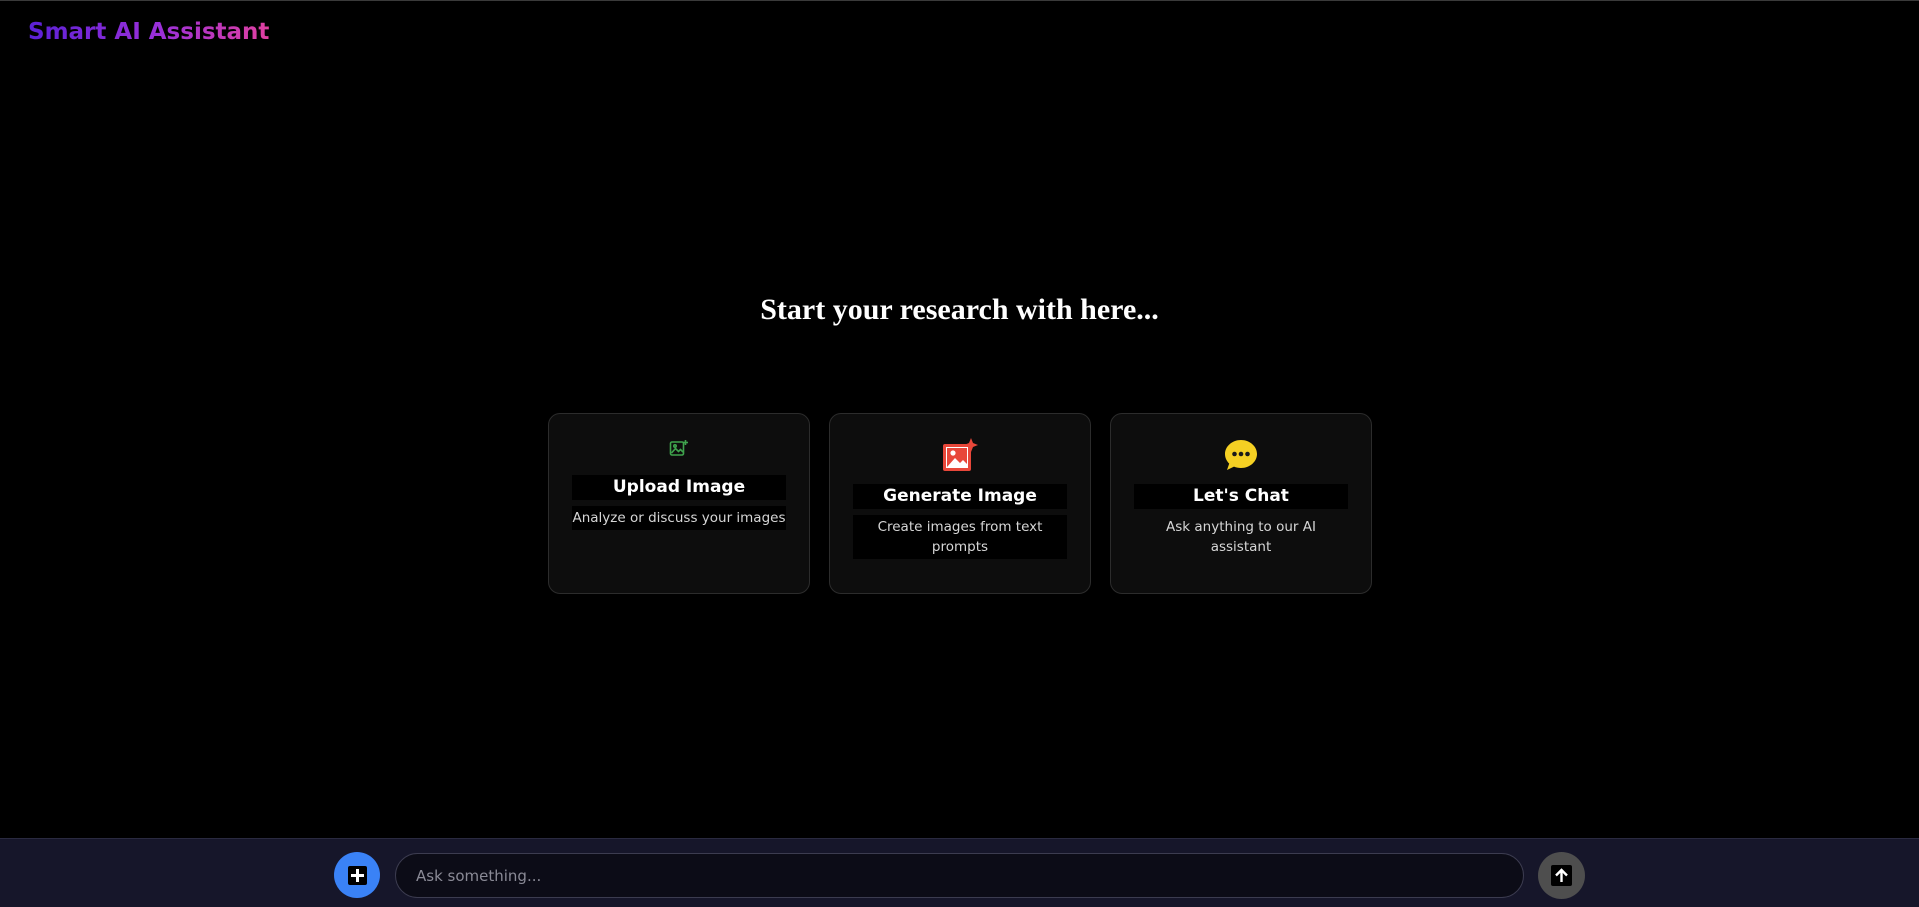 The image size is (1919, 907). Describe the element at coordinates (148, 32) in the screenshot. I see `app-title: Smart AI Assistant` at that location.